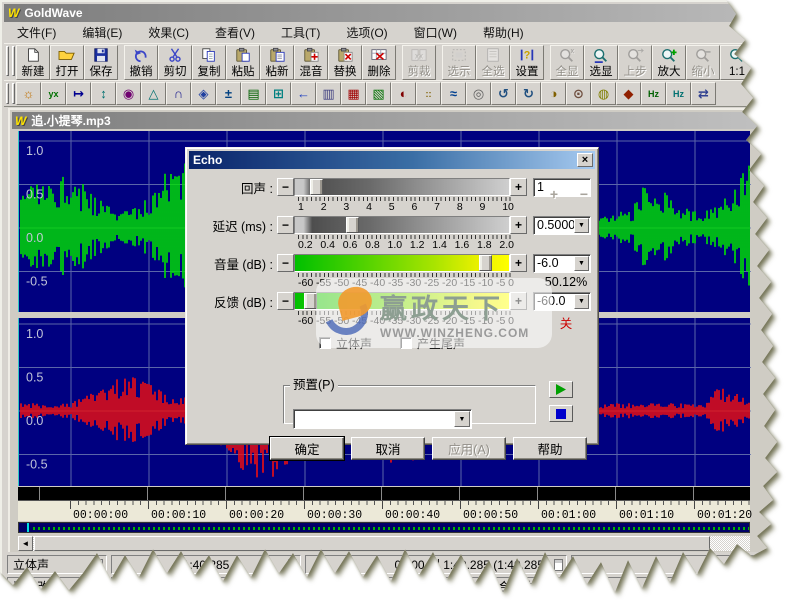 Image resolution: width=798 pixels, height=600 pixels. What do you see at coordinates (628, 93) in the screenshot?
I see `effect-button-split: ◆` at bounding box center [628, 93].